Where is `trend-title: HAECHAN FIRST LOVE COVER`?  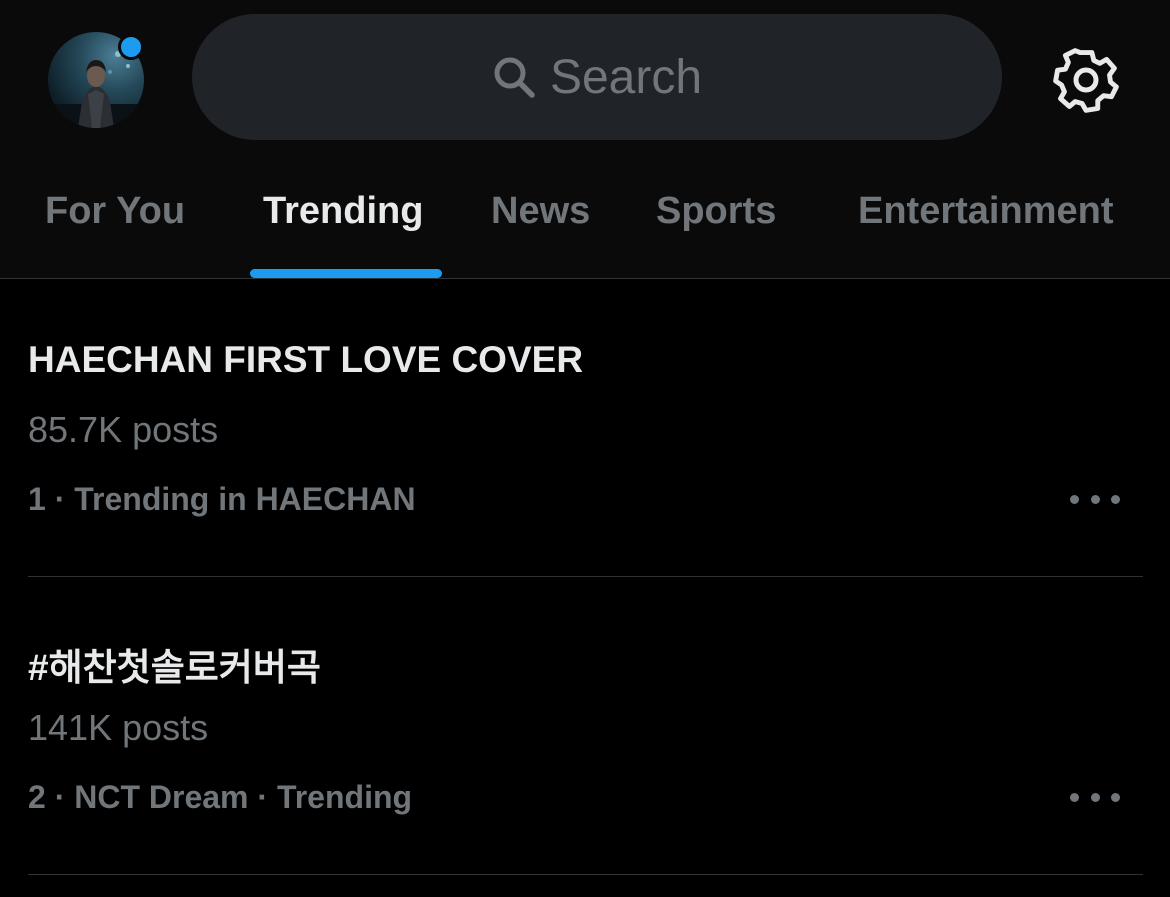
trend-title: HAECHAN FIRST LOVE COVER is located at coordinates (306, 359).